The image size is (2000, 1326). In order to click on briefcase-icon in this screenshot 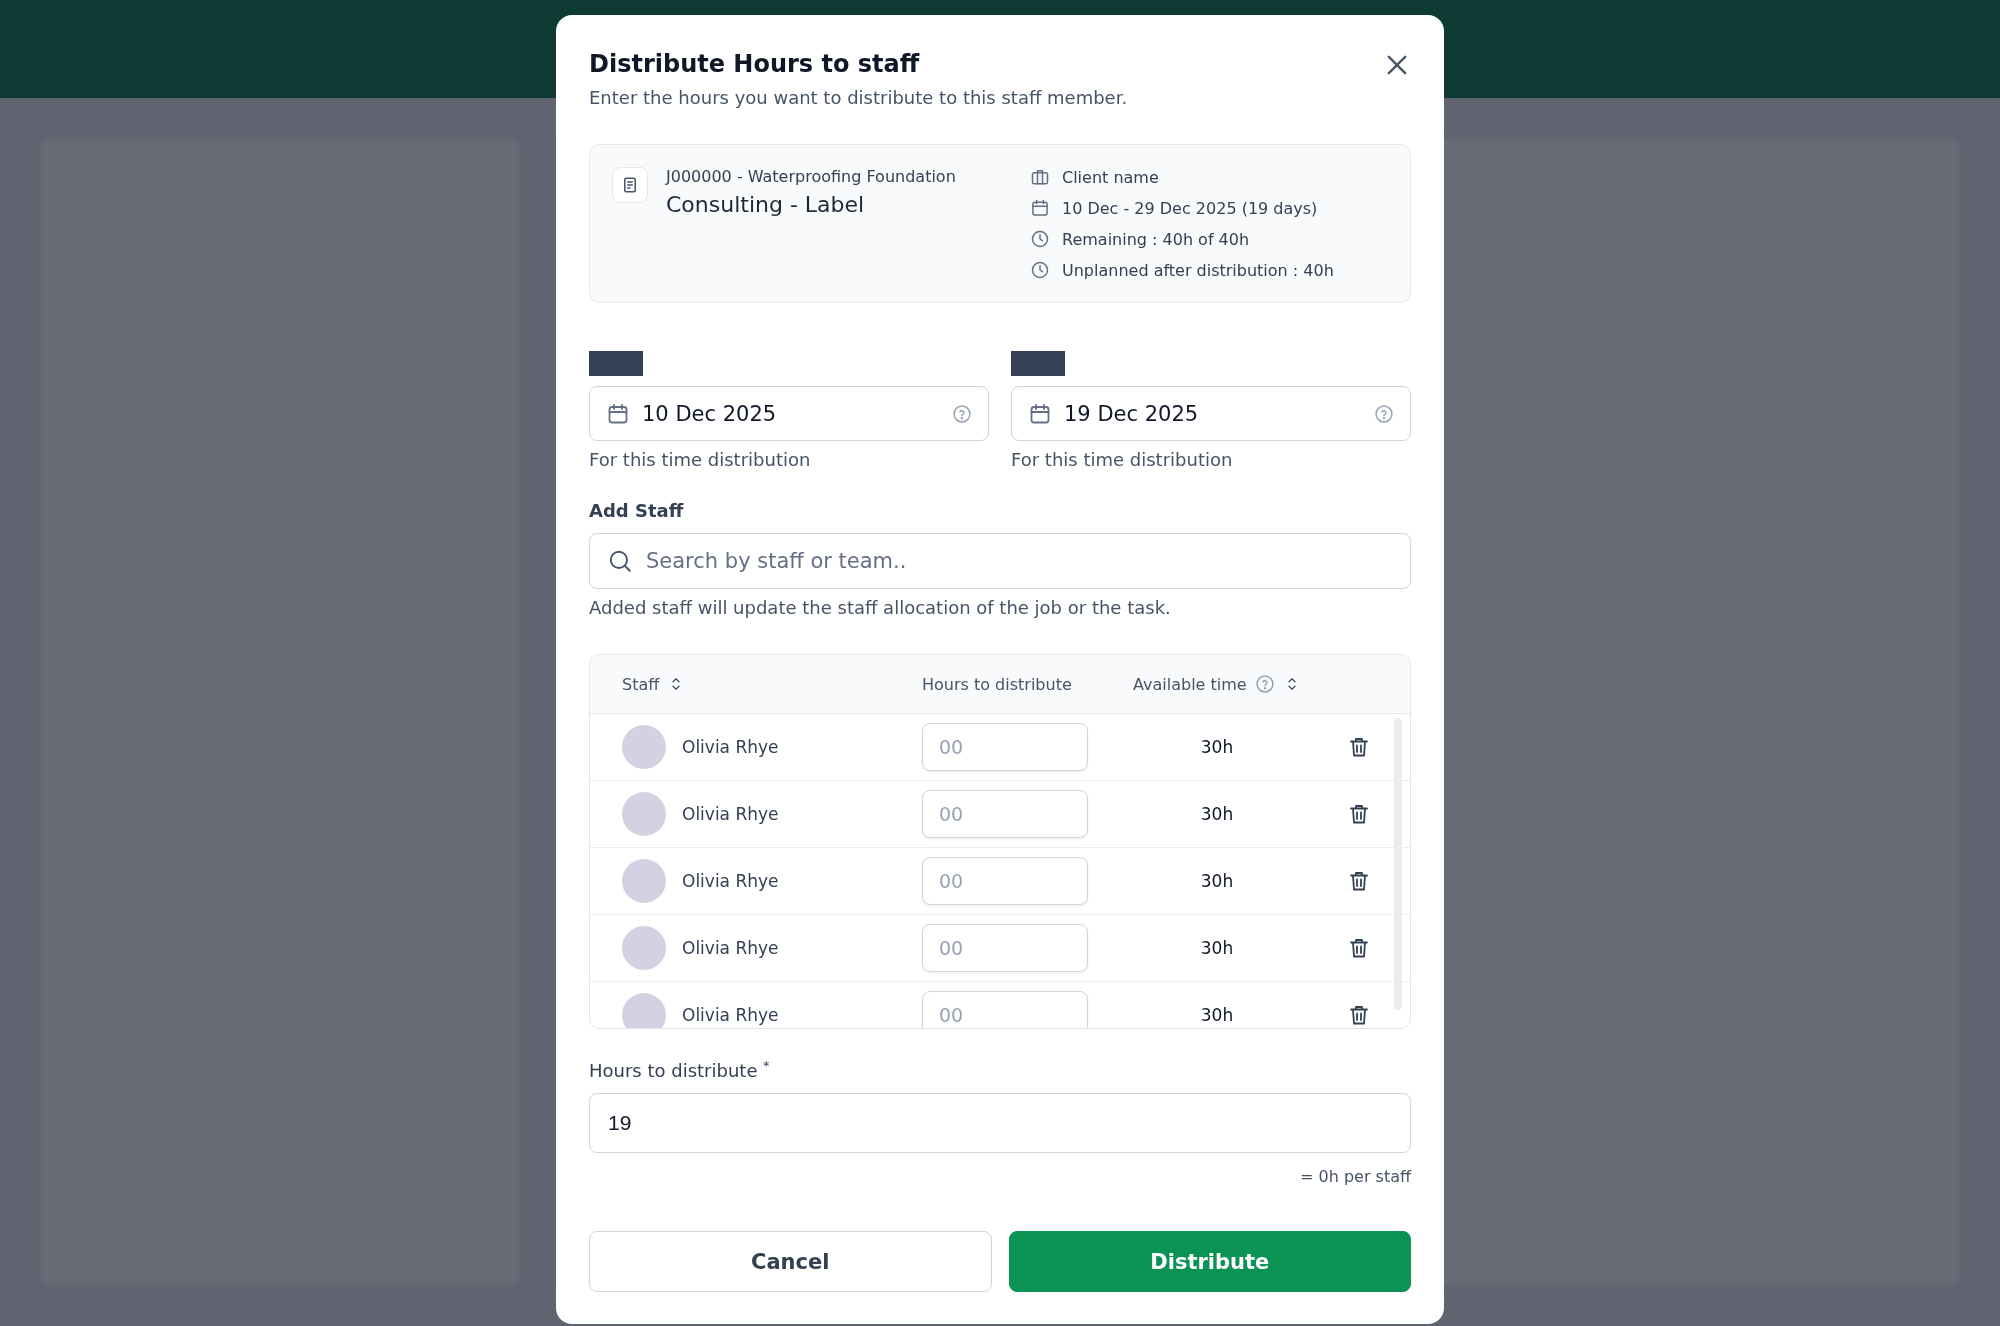, I will do `click(1040, 177)`.